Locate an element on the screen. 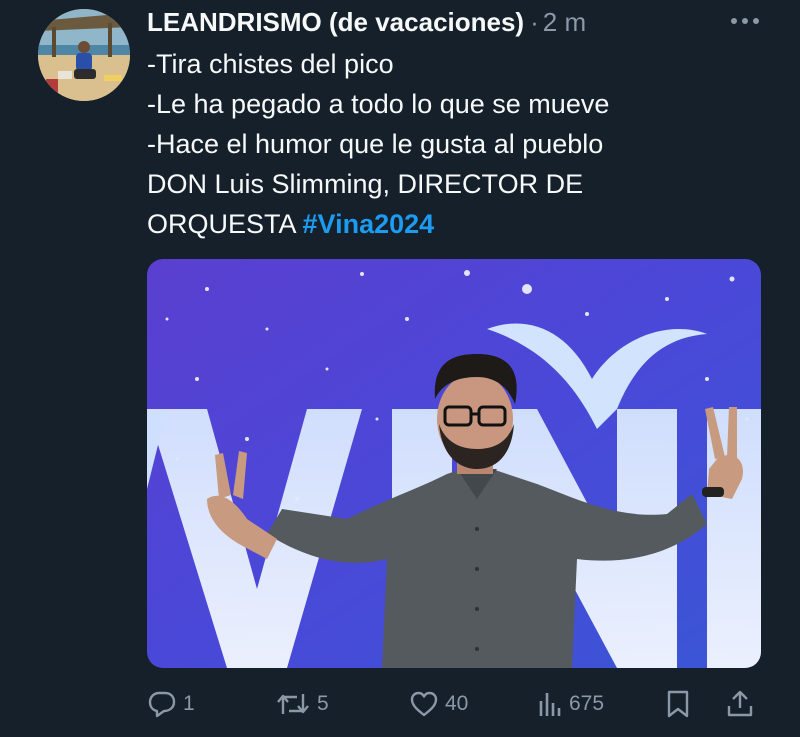  views-button: 675 is located at coordinates (570, 704).